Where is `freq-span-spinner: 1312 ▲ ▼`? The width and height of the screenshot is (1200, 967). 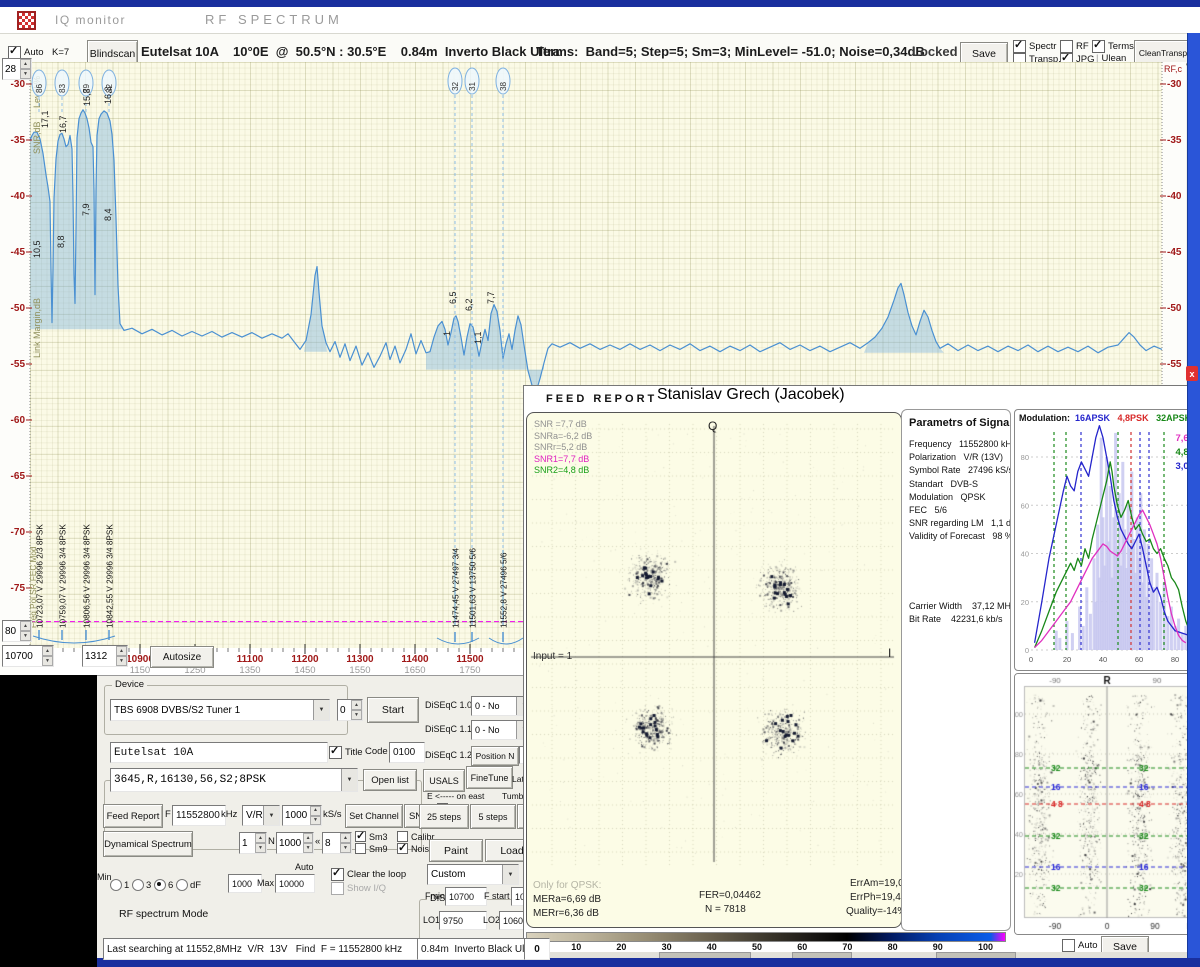 freq-span-spinner: 1312 ▲ ▼ is located at coordinates (105, 656).